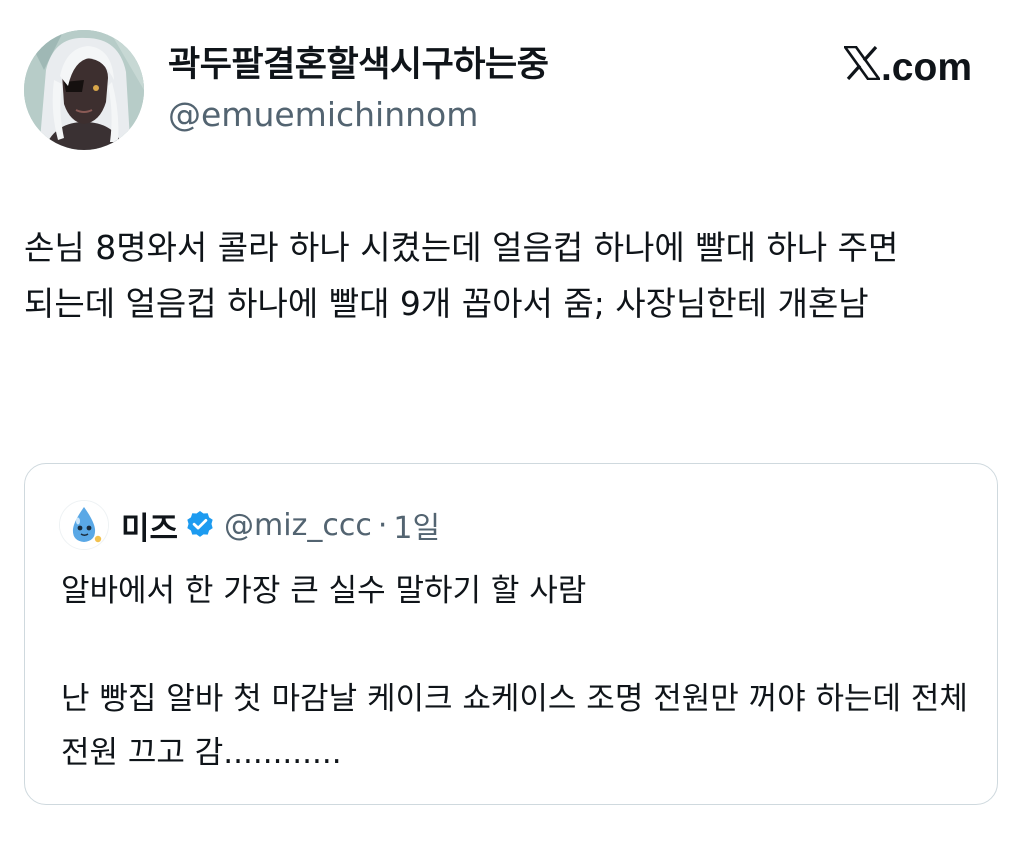 The image size is (1024, 844). I want to click on tweet-header: 곽두팔결혼할색시구하는중 @emuemichinnom .com, so click(504, 92).